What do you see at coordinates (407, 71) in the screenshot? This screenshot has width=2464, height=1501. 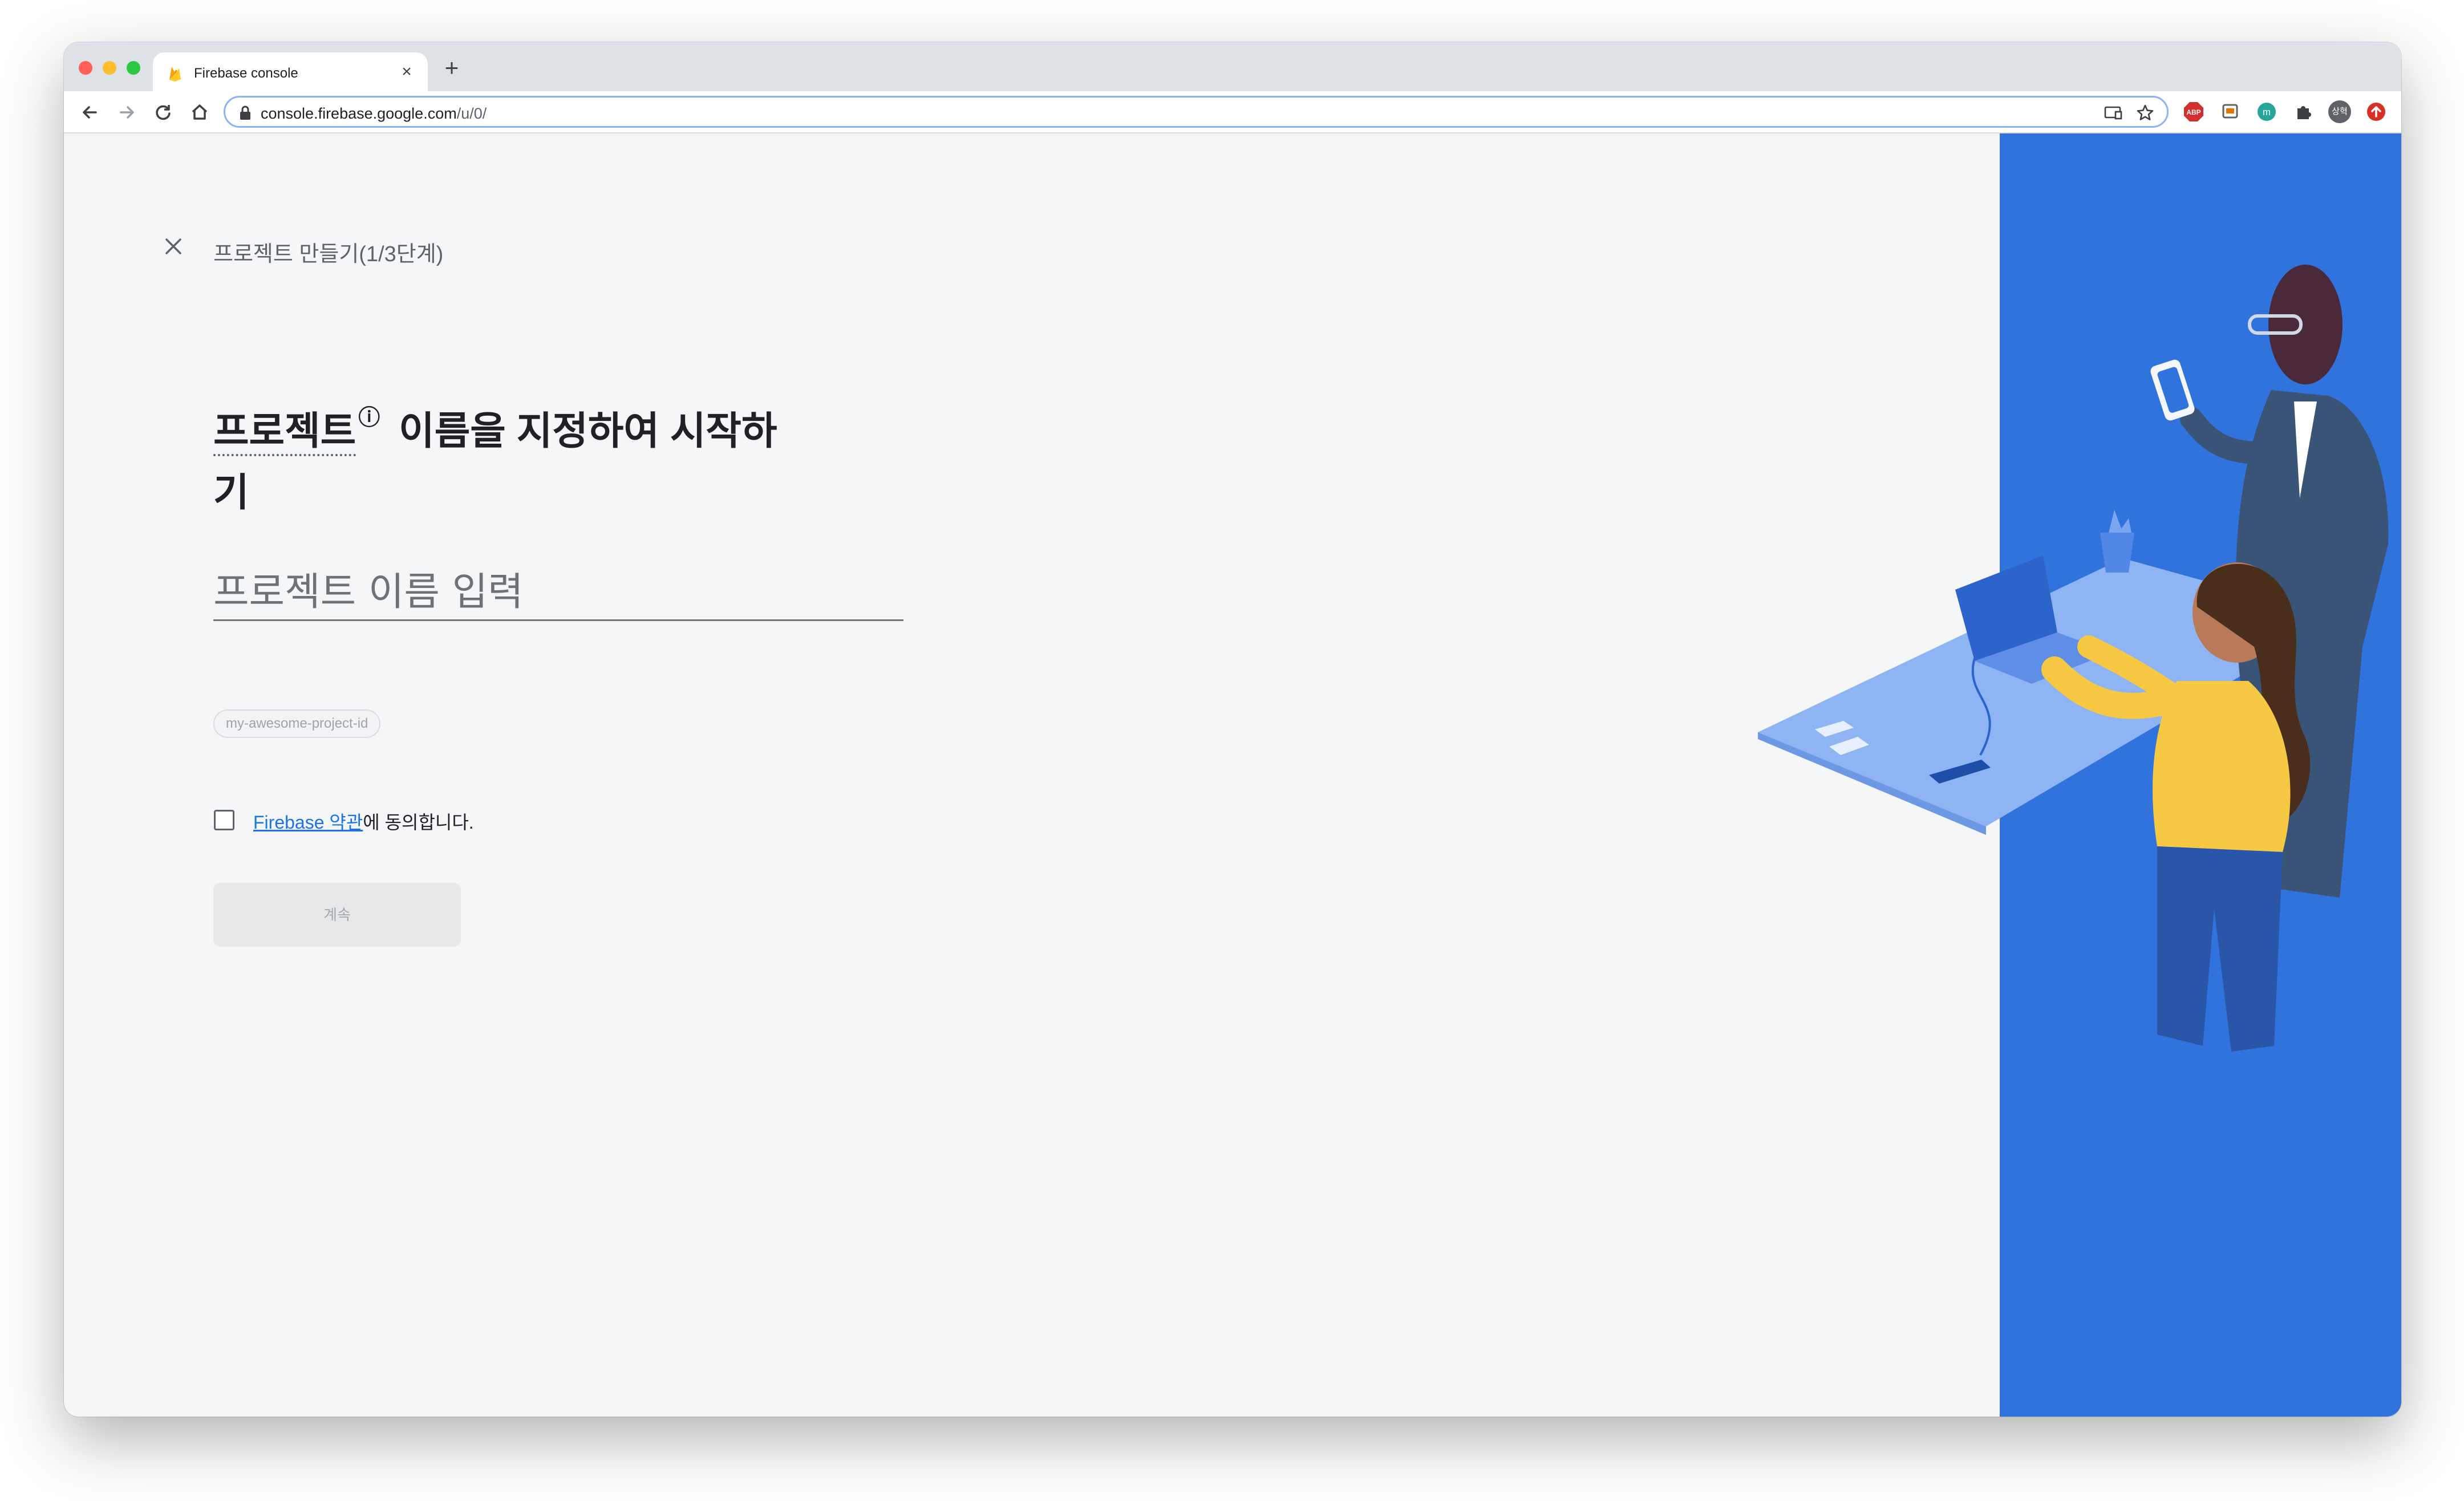 I see `tab-close-icon: ×` at bounding box center [407, 71].